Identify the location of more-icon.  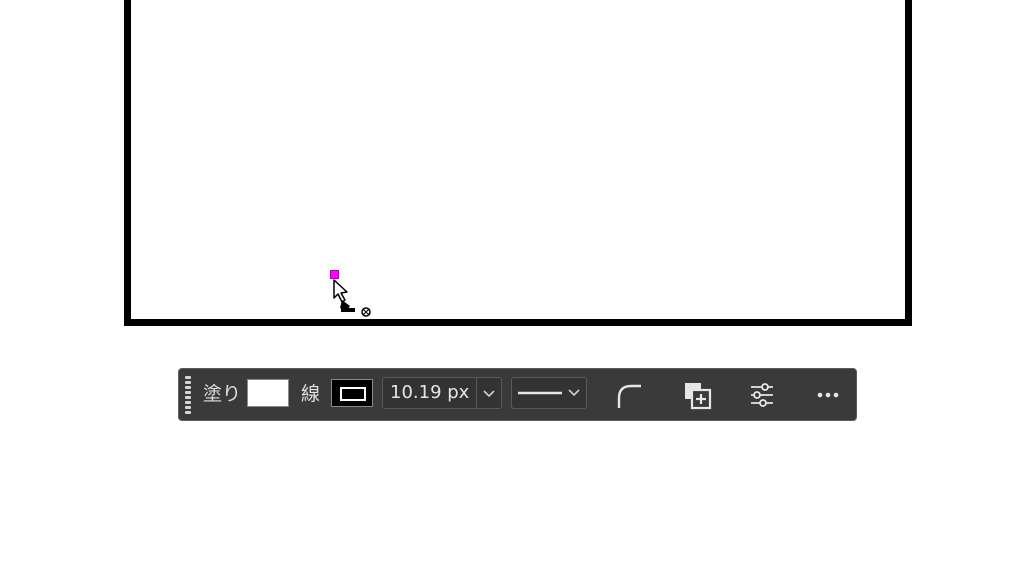
(828, 395).